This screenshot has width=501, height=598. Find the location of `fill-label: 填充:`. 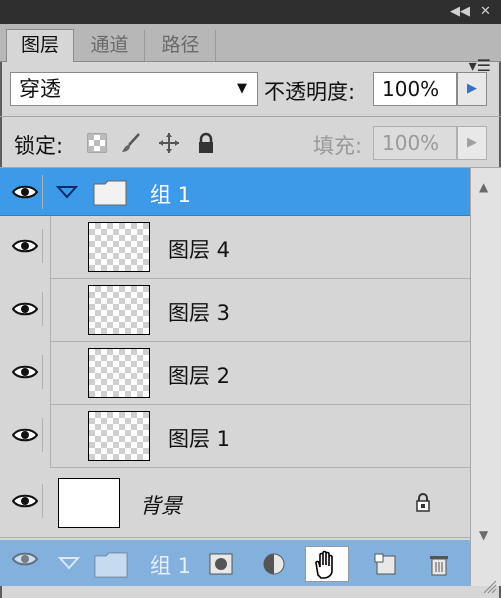

fill-label: 填充: is located at coordinates (338, 146).